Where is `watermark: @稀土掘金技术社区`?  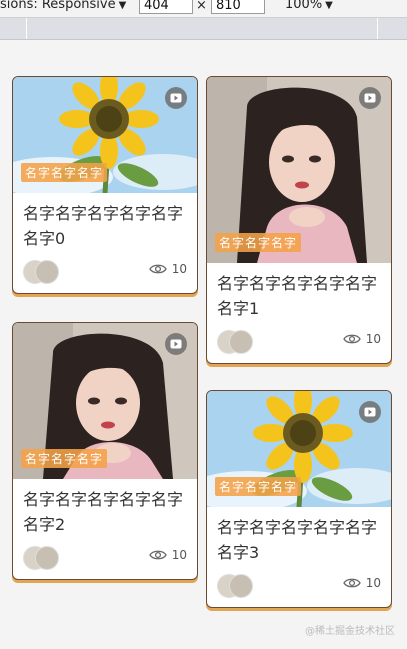
watermark: @稀土掘金技术社区 is located at coordinates (350, 631).